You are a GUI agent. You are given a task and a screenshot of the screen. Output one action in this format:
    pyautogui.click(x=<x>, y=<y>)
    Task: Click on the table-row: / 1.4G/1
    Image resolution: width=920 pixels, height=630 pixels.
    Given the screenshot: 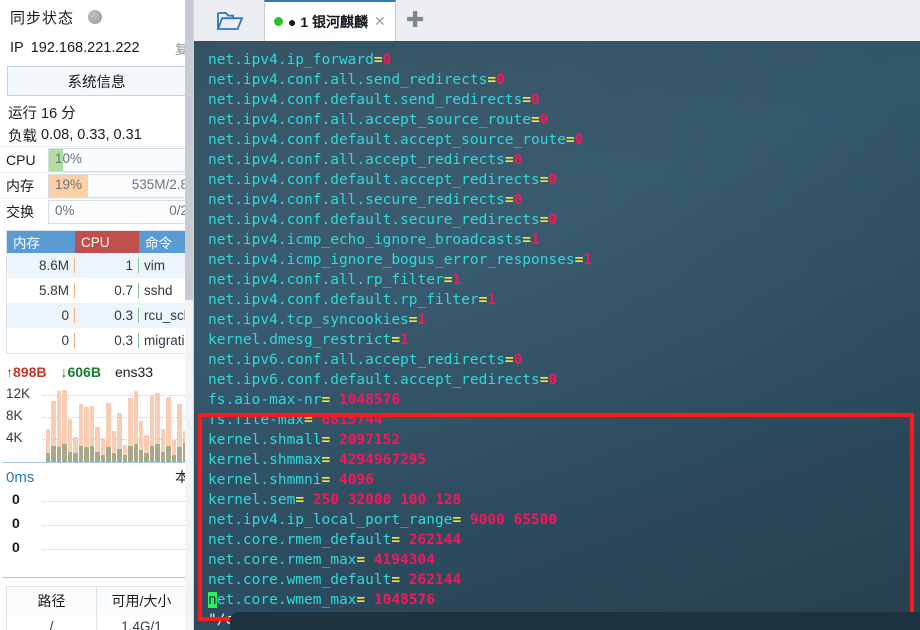 What is the action you would take?
    pyautogui.click(x=96, y=622)
    